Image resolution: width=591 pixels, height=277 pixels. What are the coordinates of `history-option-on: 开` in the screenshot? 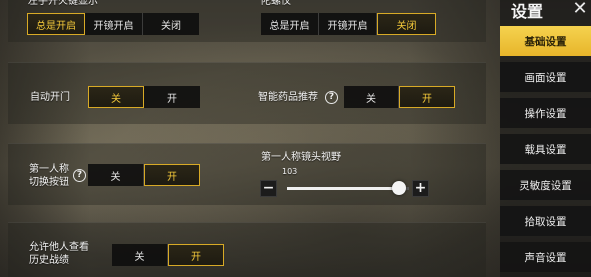 It's located at (196, 255).